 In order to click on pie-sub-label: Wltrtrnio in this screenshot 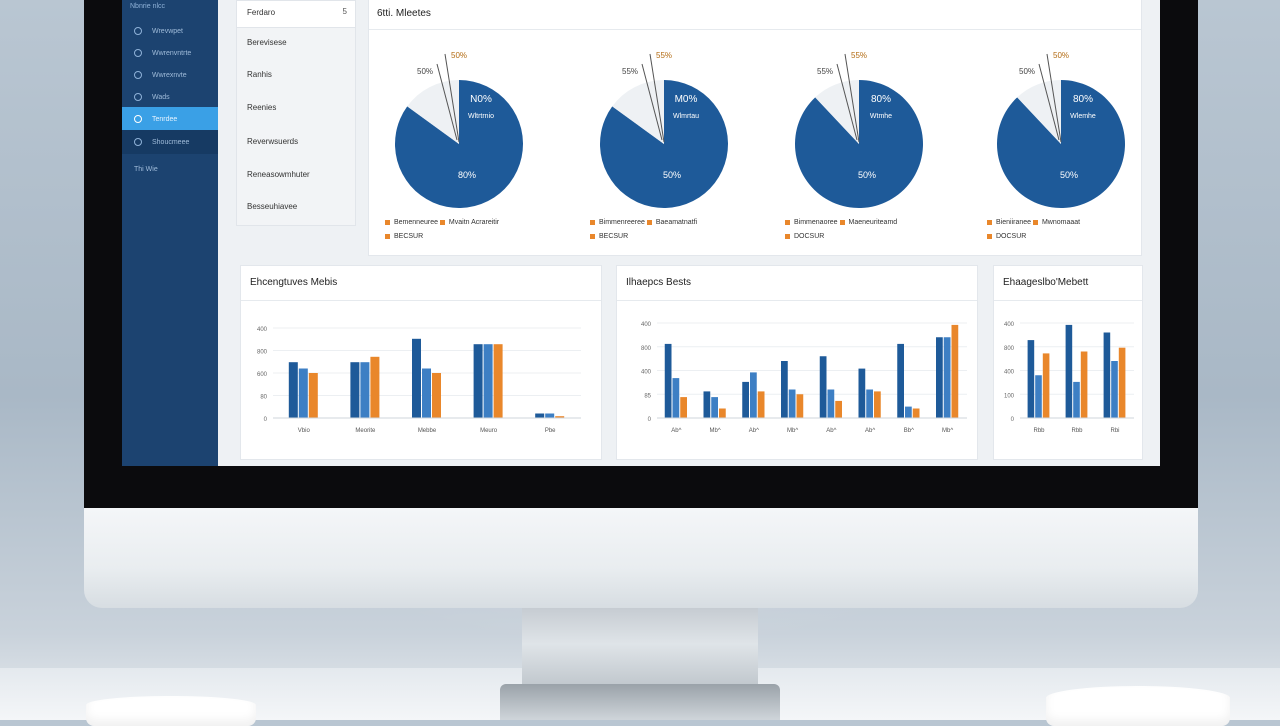, I will do `click(481, 116)`.